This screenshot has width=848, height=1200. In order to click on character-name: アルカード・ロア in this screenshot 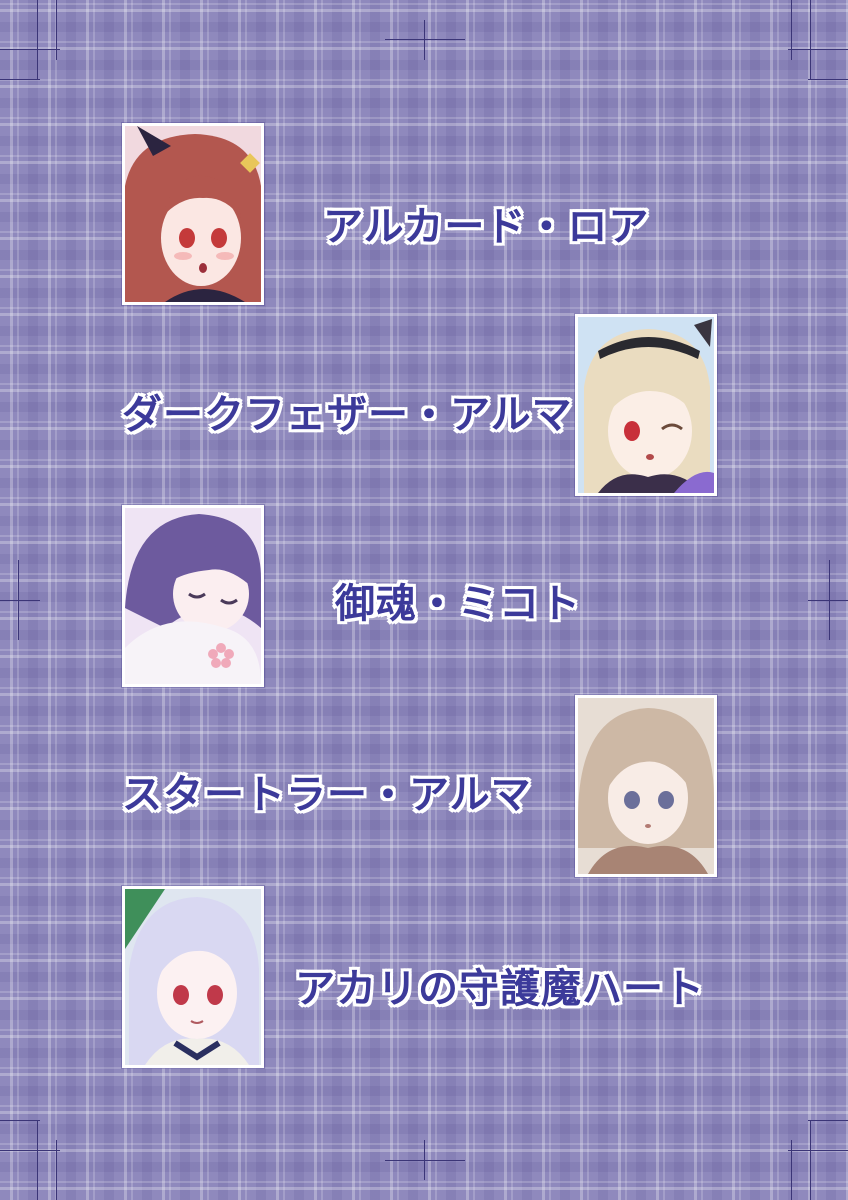, I will do `click(486, 227)`.